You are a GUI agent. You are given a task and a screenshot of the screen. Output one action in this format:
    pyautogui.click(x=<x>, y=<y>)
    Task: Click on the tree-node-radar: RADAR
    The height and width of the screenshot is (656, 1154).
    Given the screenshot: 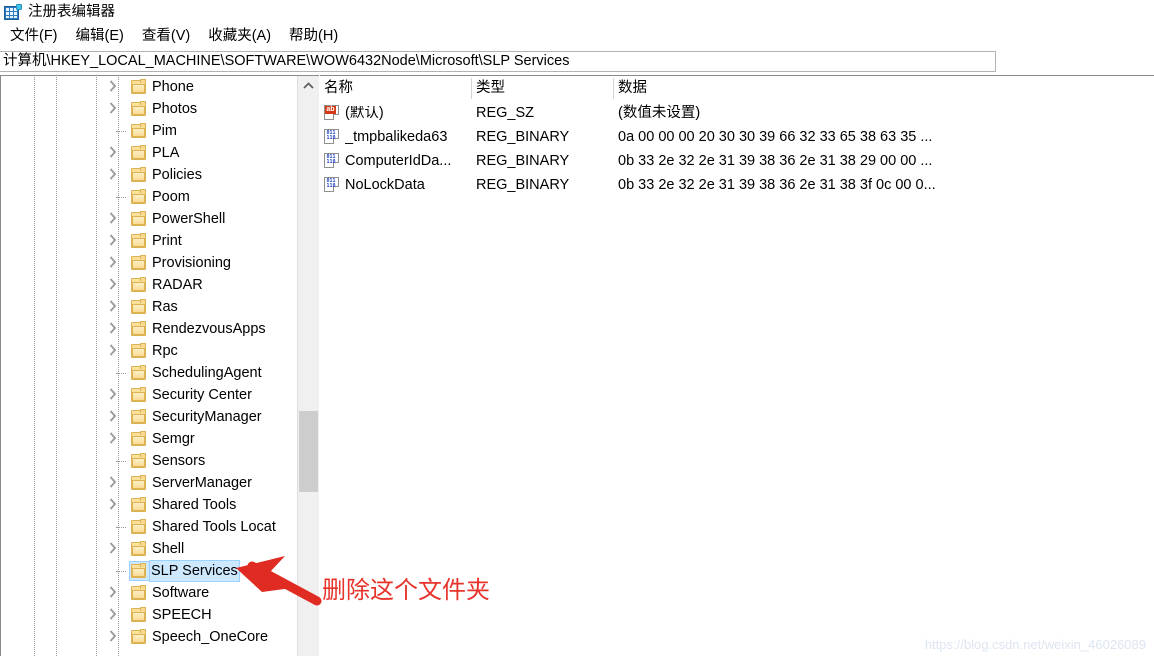 What is the action you would take?
    pyautogui.click(x=149, y=285)
    